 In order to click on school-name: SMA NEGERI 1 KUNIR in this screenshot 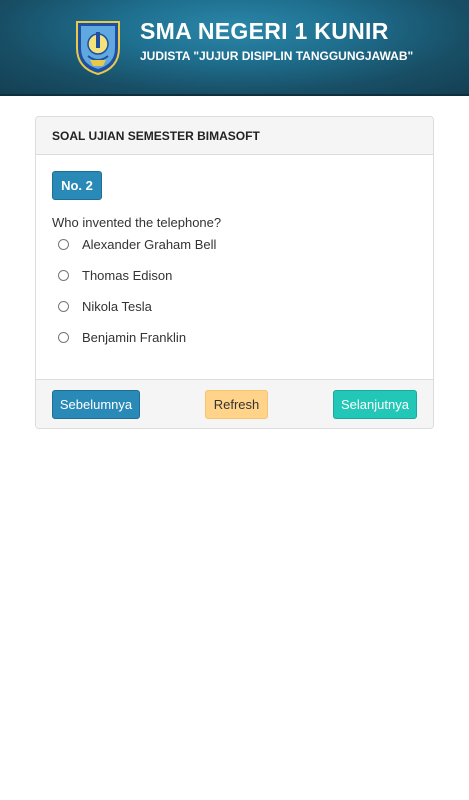, I will do `click(264, 31)`.